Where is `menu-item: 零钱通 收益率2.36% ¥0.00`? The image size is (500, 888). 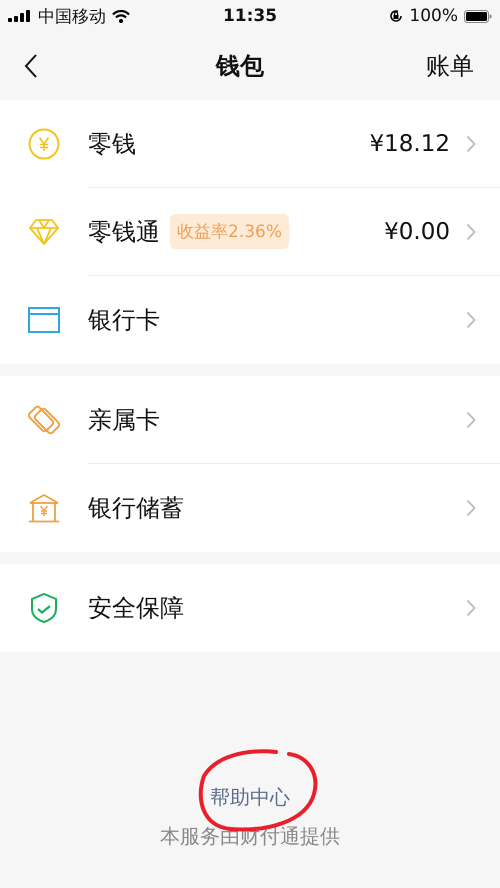 menu-item: 零钱通 收益率2.36% ¥0.00 is located at coordinates (250, 232).